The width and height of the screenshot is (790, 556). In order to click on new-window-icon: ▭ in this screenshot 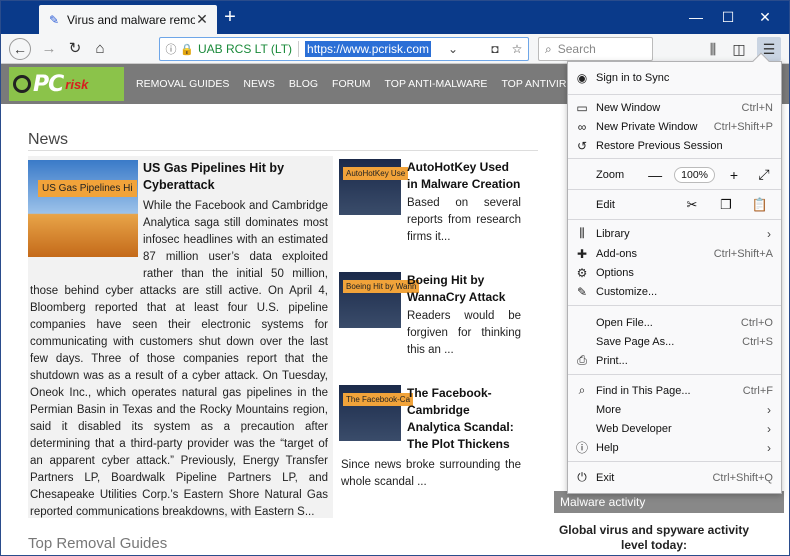, I will do `click(582, 107)`.